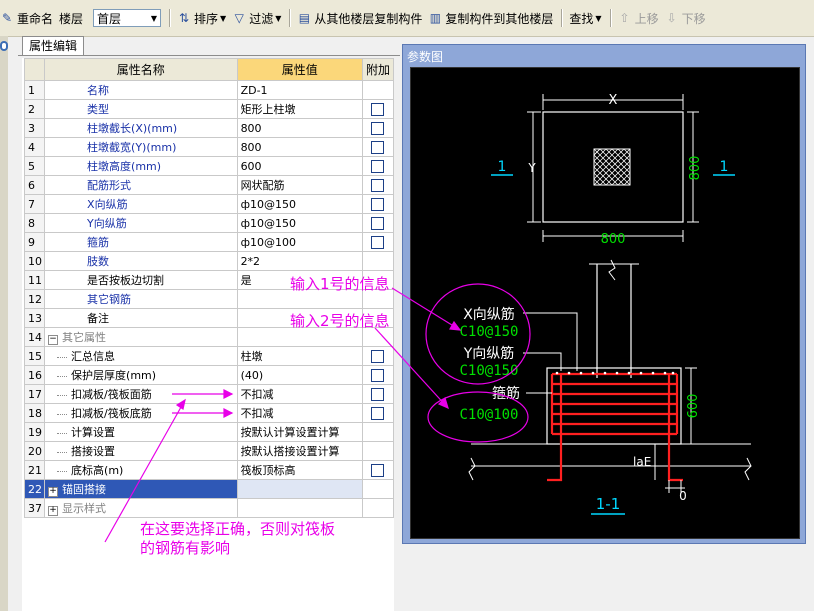 This screenshot has height=611, width=814. I want to click on value-column-header: 属性值, so click(299, 69).